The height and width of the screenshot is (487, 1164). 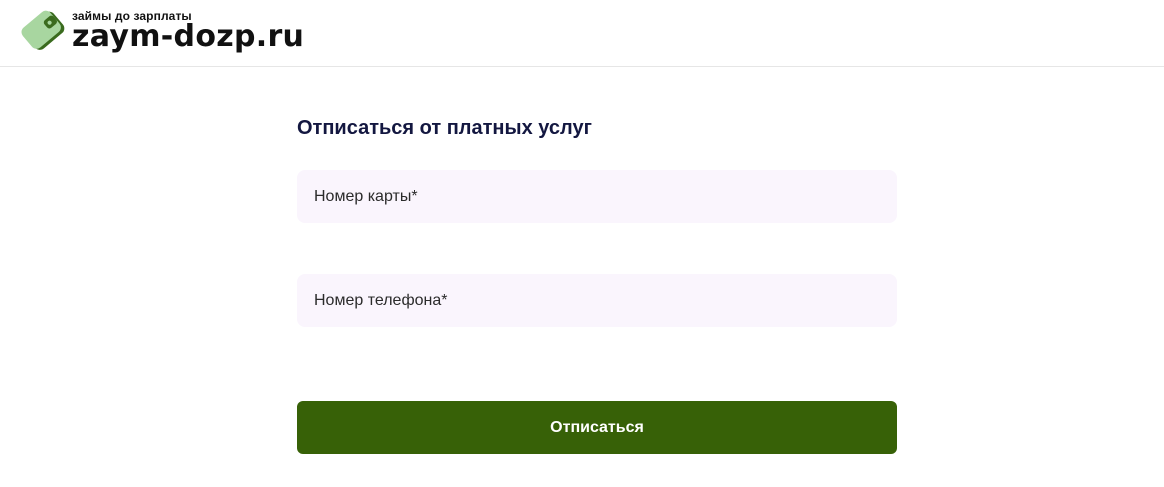 What do you see at coordinates (597, 196) in the screenshot?
I see `card-number-input` at bounding box center [597, 196].